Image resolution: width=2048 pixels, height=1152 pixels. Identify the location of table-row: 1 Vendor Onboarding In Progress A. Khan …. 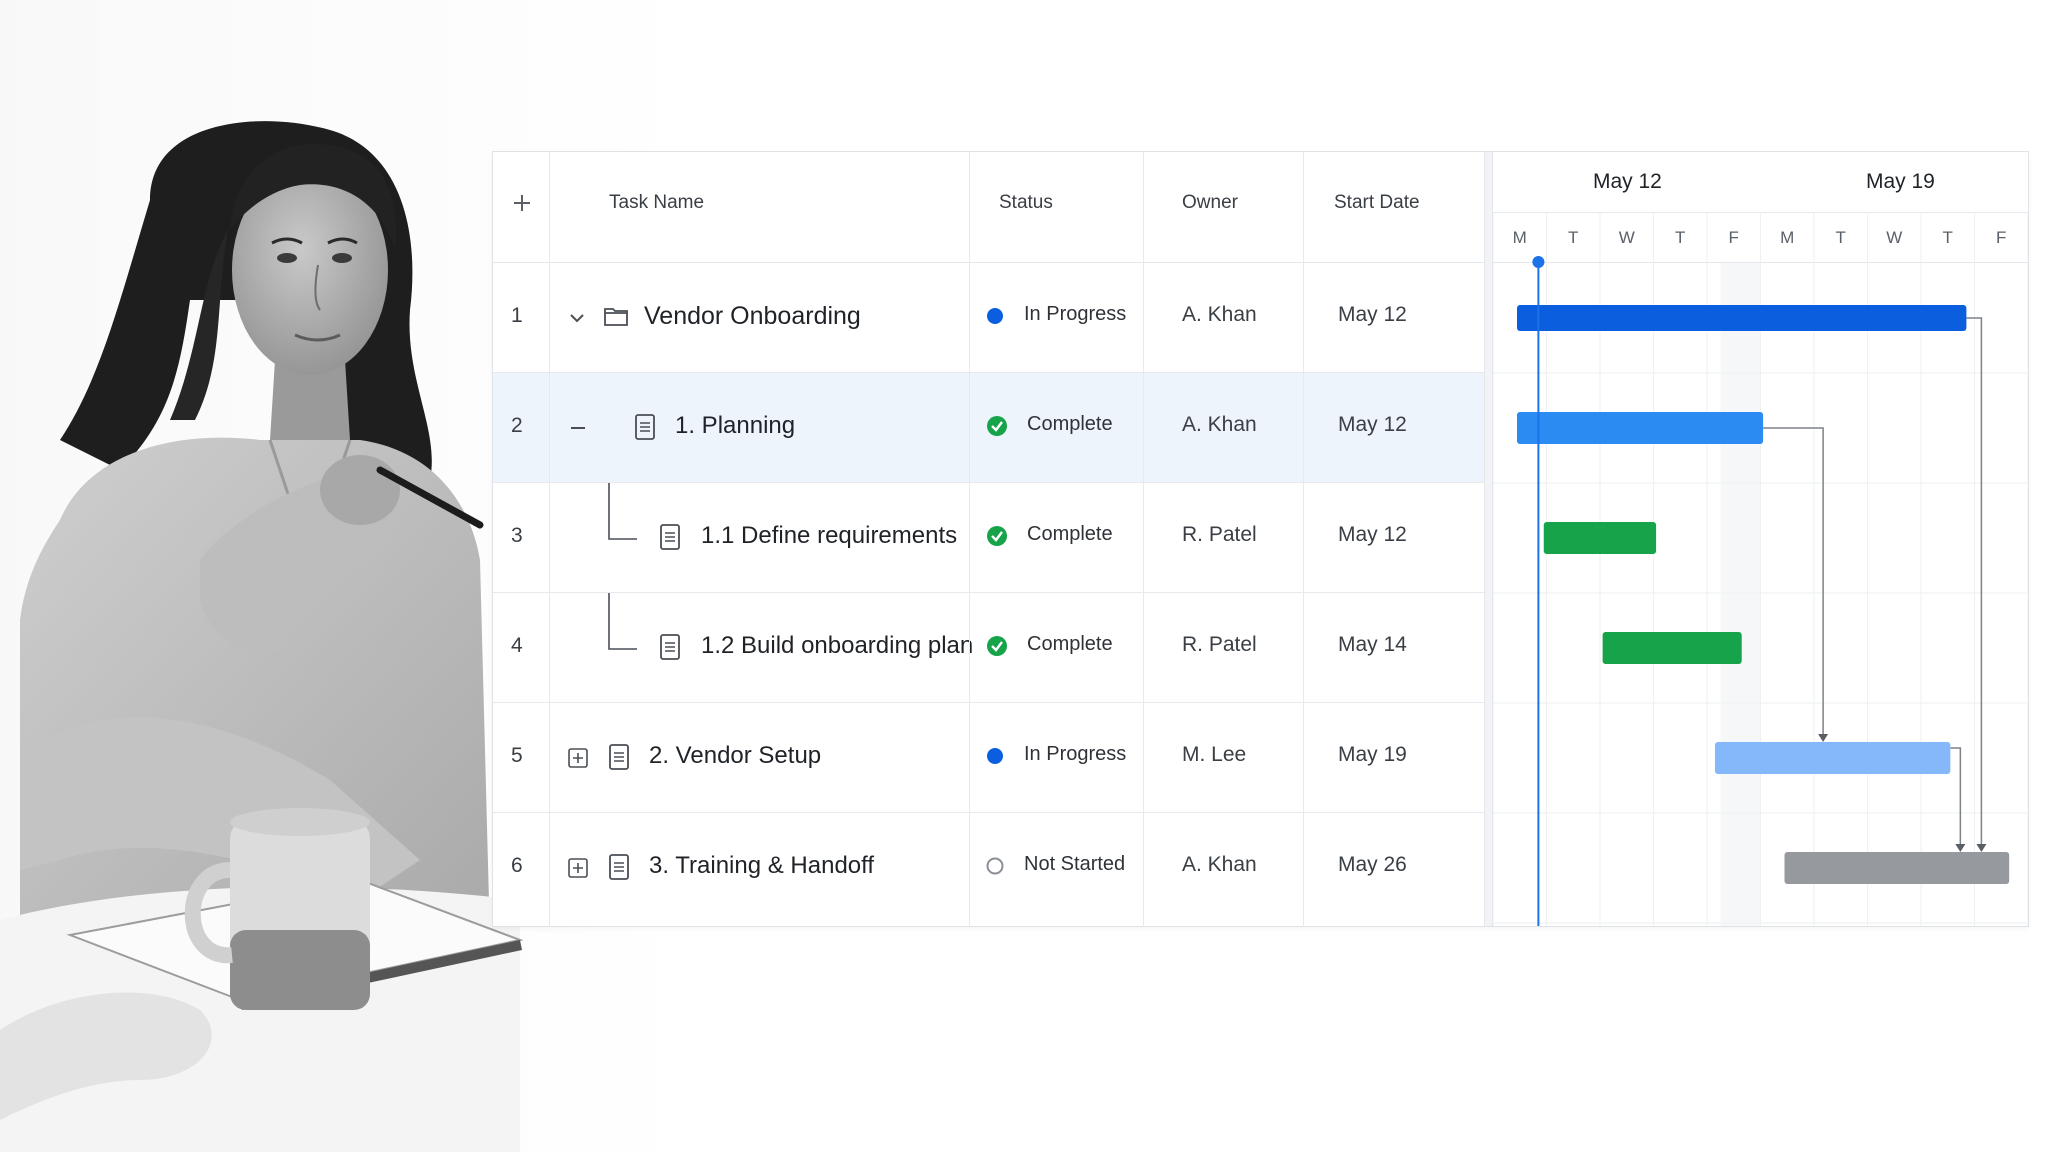
(988, 318).